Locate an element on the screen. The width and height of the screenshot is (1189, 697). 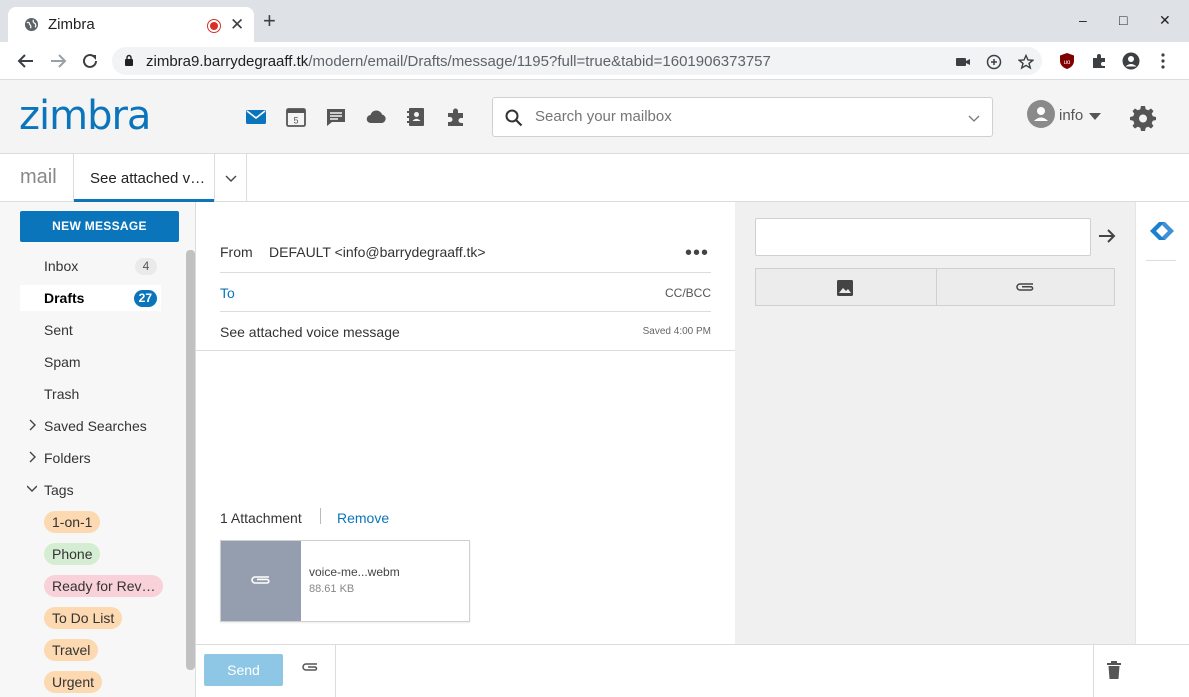
avatar is located at coordinates (1041, 114).